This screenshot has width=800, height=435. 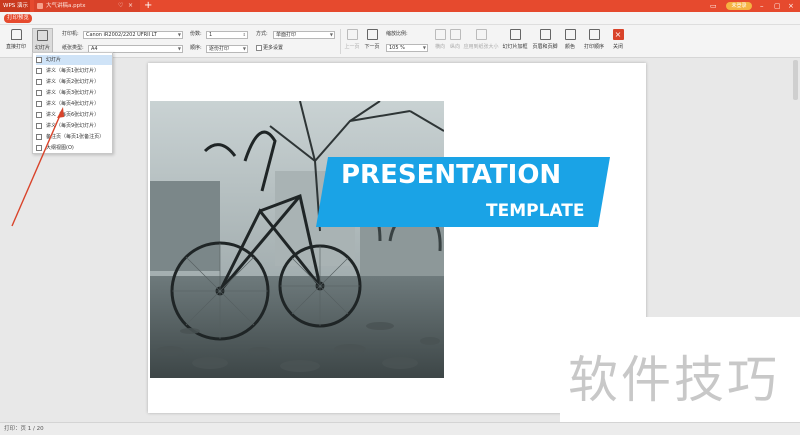 I want to click on title-bar: WPS 演示 大气讲稿a.pptx ♡ × + ▭ 未登录 – ▢ ×, so click(x=400, y=6).